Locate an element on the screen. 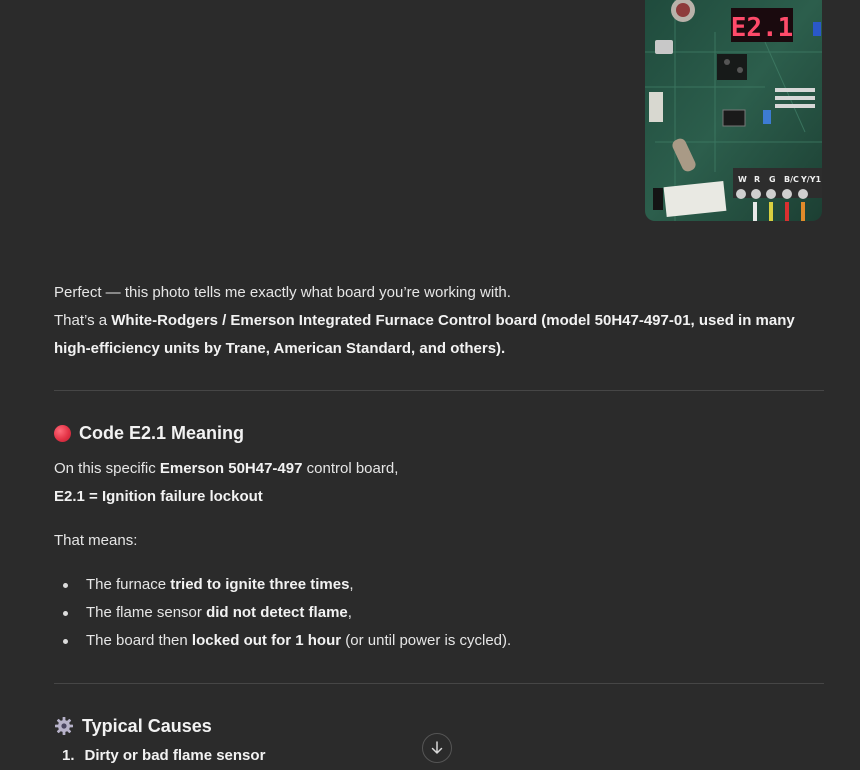 Image resolution: width=860 pixels, height=770 pixels. cause-text: Dirty or bad flame sensor is located at coordinates (175, 755).